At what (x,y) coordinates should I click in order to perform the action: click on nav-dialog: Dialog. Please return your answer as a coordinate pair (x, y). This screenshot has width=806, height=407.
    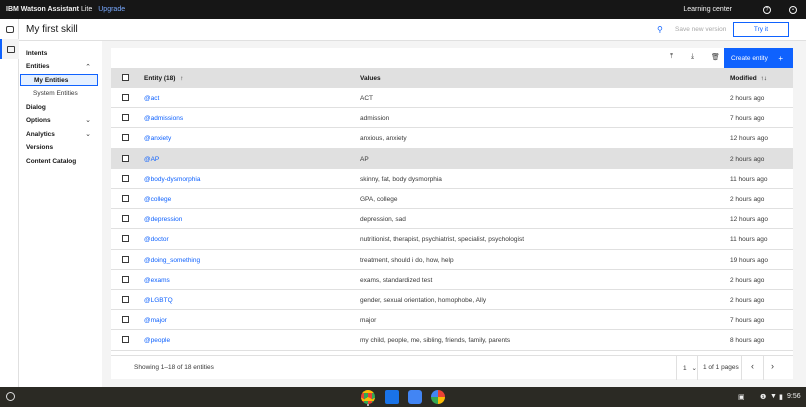
    Looking at the image, I should click on (36, 107).